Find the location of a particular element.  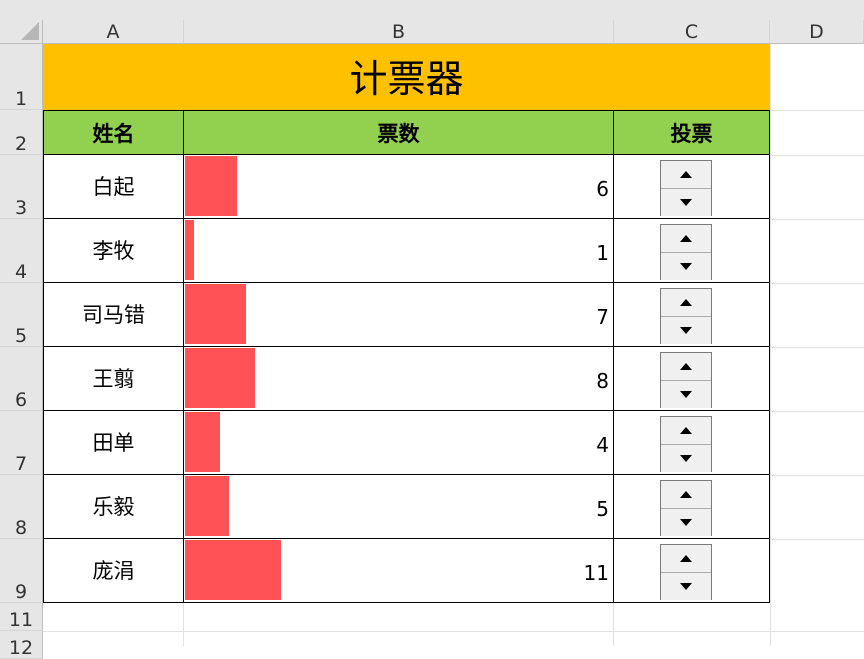

column-header-b: B is located at coordinates (399, 32).